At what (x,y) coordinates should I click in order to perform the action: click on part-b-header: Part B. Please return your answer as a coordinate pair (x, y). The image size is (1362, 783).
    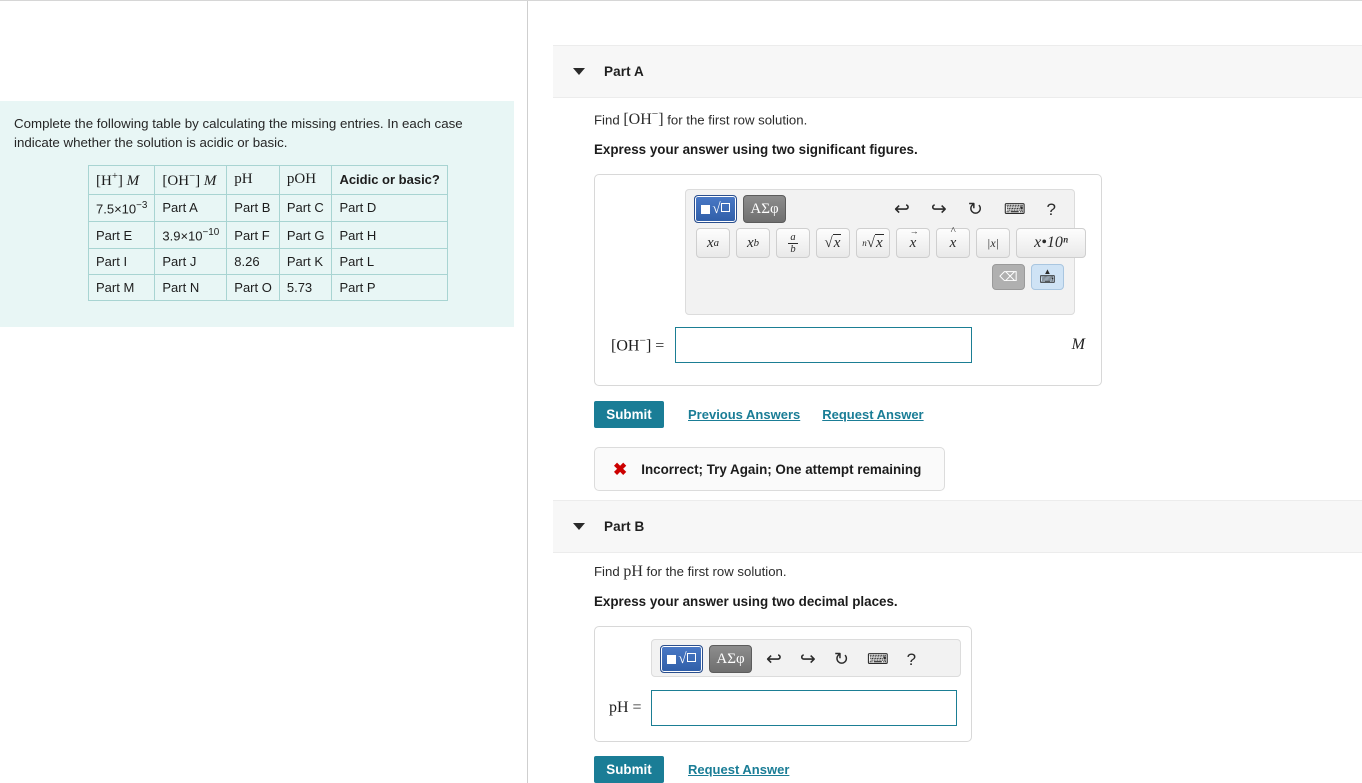
    Looking at the image, I should click on (957, 526).